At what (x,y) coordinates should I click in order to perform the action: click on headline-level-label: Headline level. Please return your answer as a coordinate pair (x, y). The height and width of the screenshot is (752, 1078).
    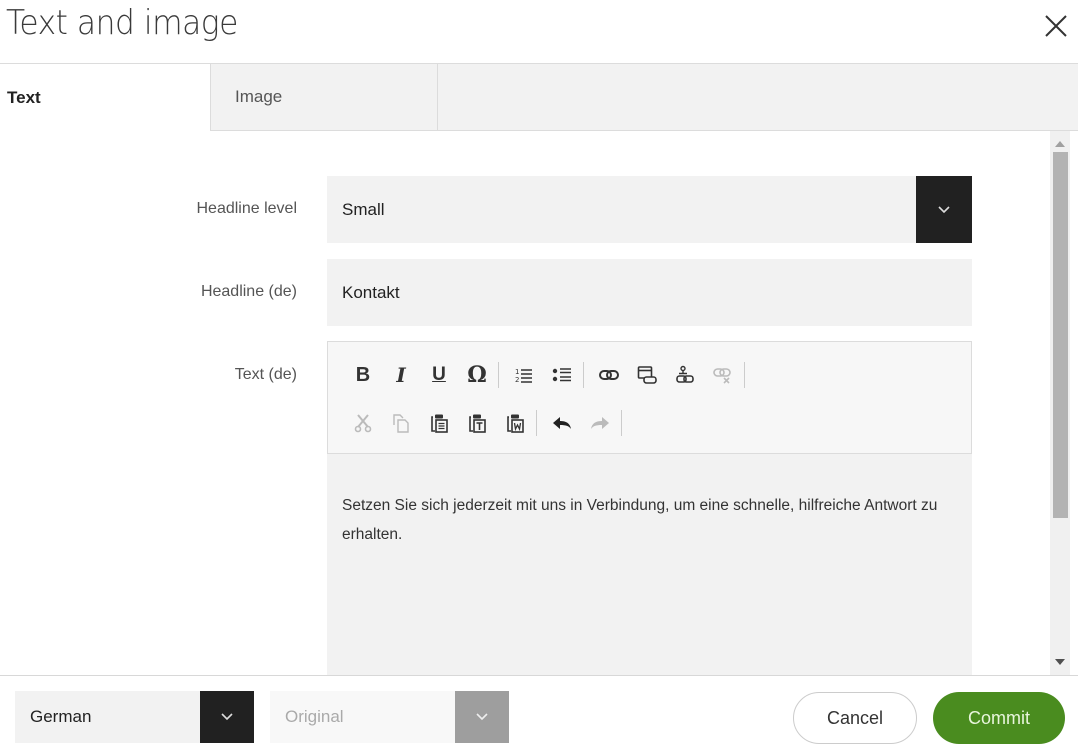
    Looking at the image, I should click on (246, 208).